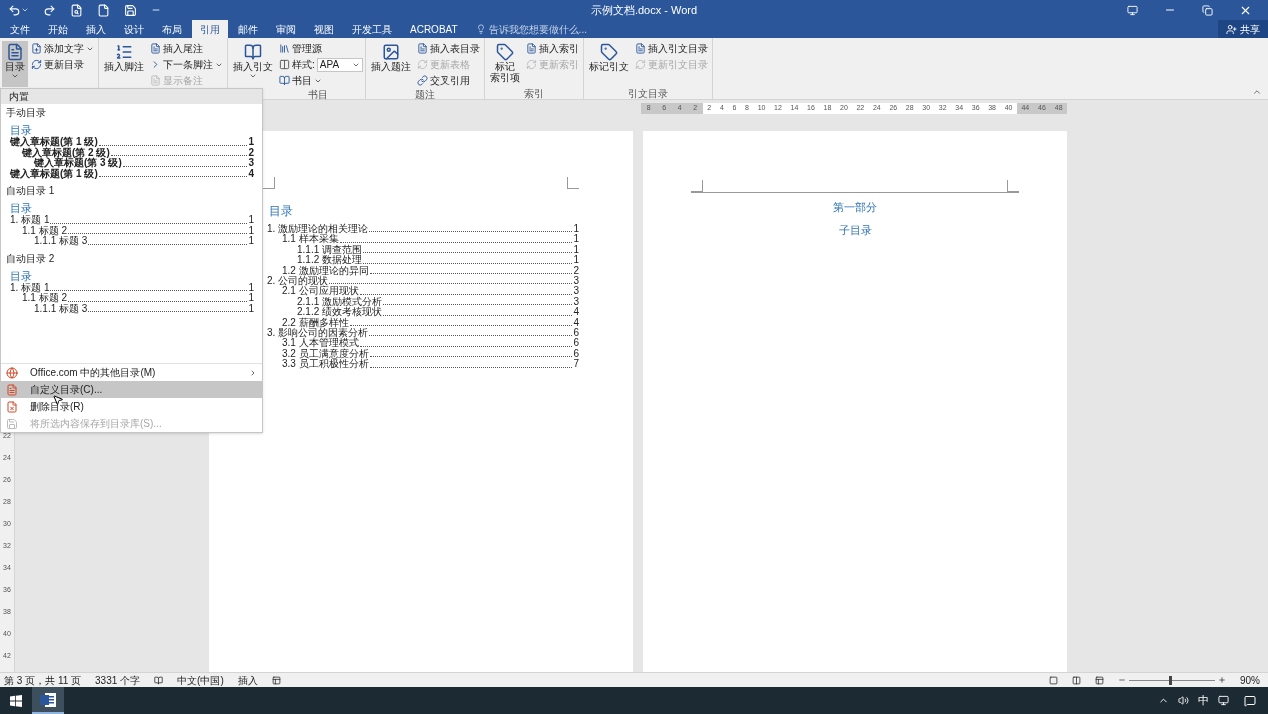  I want to click on ribbon-button: 书目, so click(321, 80).